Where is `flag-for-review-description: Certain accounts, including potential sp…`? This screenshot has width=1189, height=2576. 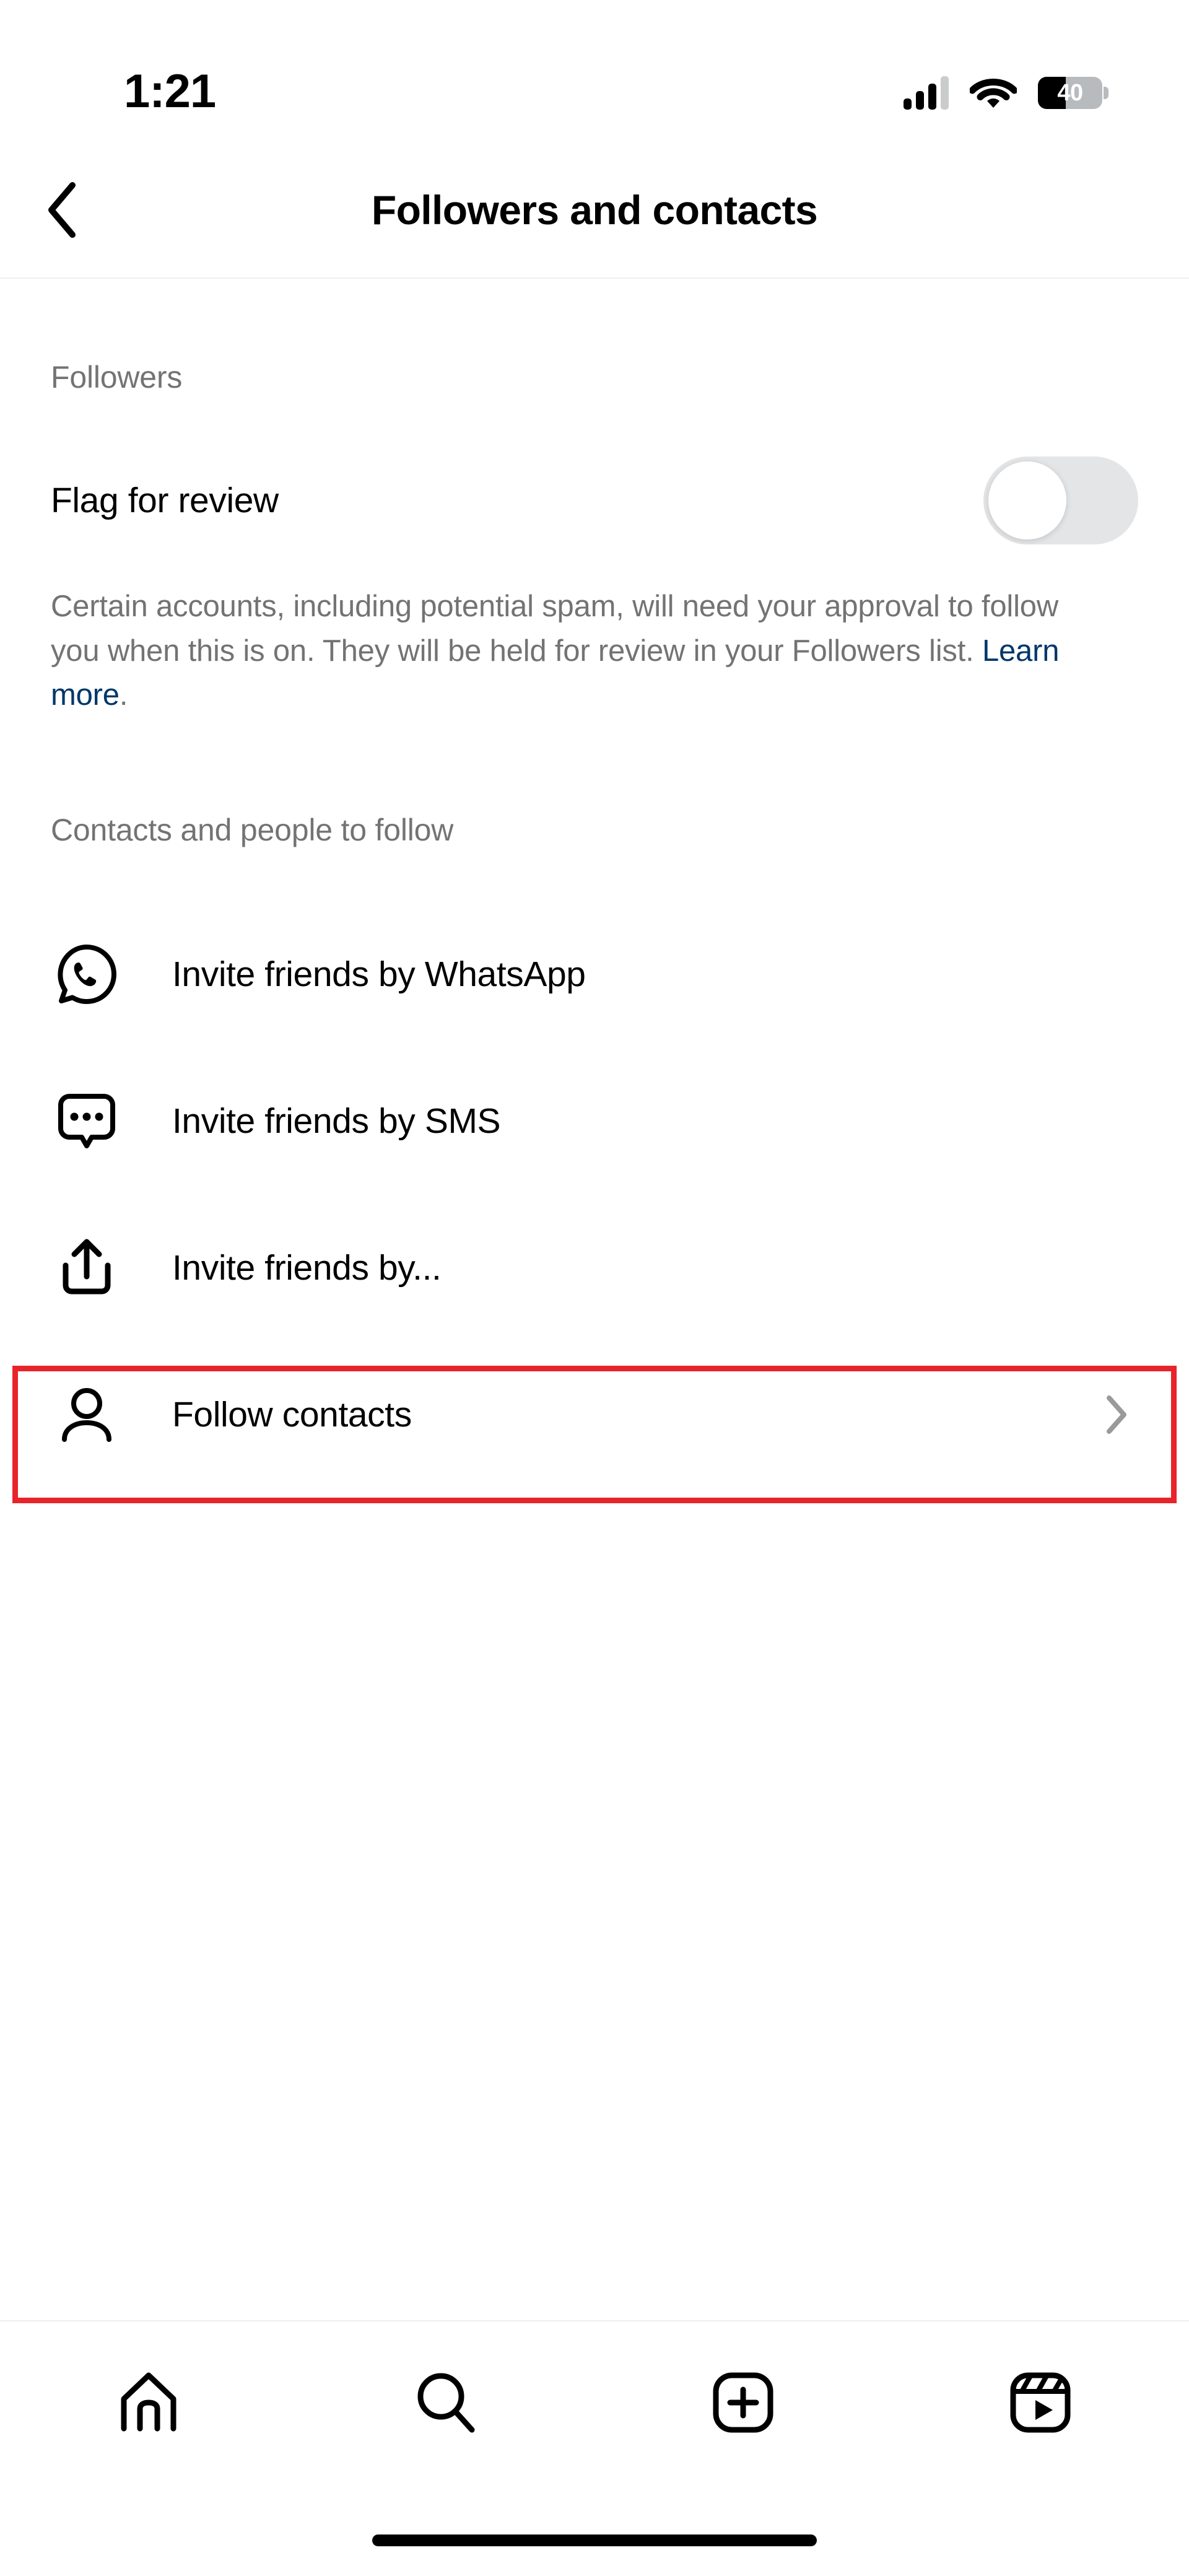 flag-for-review-description: Certain accounts, including potential sp… is located at coordinates (560, 651).